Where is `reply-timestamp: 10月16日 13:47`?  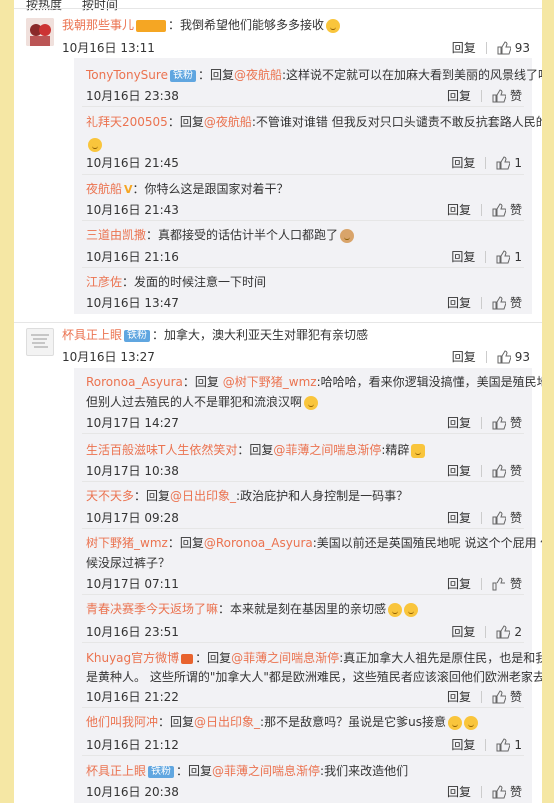
reply-timestamp: 10月16日 13:47 is located at coordinates (132, 303).